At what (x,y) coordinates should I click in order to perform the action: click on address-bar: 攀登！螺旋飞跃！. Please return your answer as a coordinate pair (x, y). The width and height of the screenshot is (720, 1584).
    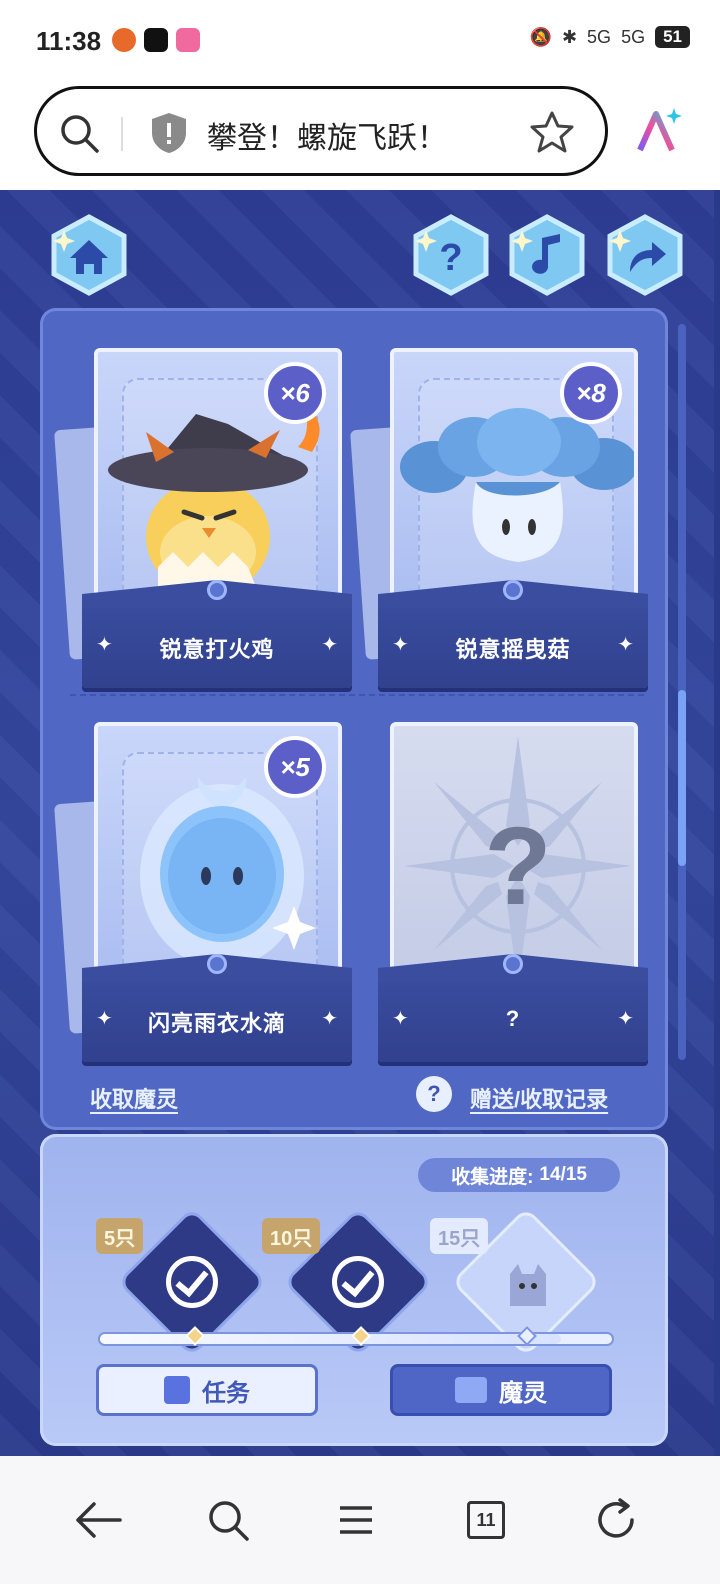
    Looking at the image, I should click on (321, 131).